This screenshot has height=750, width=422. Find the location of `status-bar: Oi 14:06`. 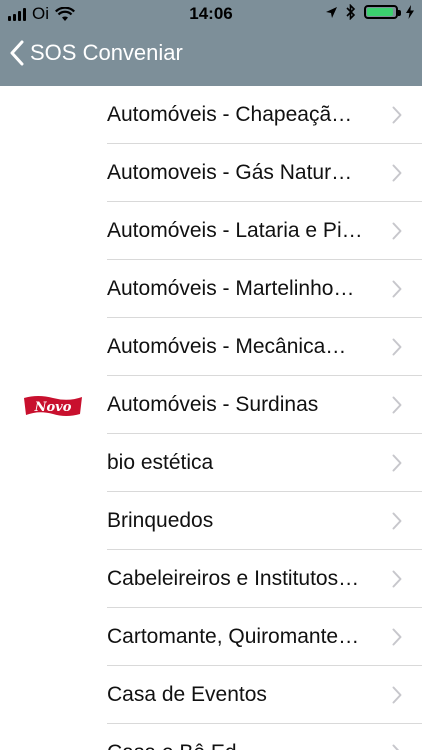

status-bar: Oi 14:06 is located at coordinates (211, 14).